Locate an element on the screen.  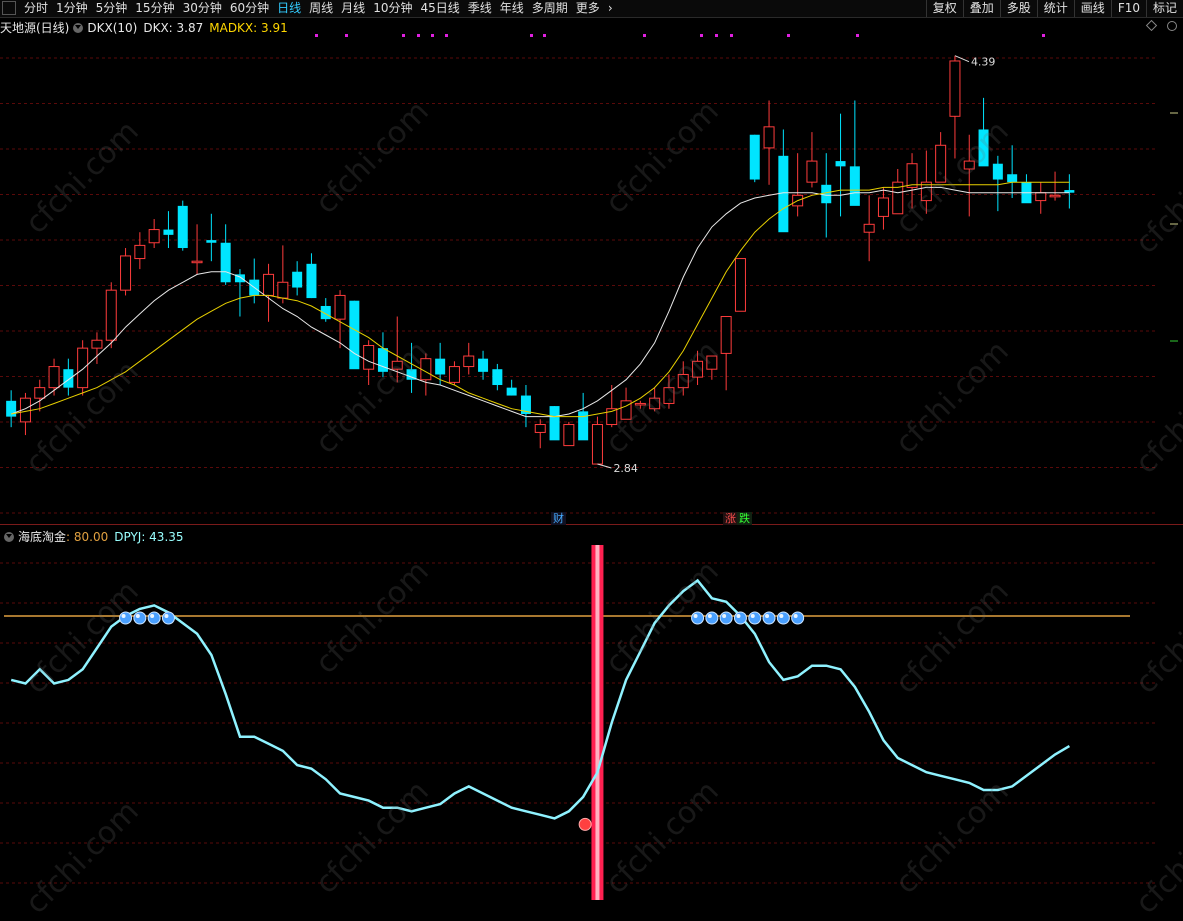
signal-bar-highlight is located at coordinates (597, 722).